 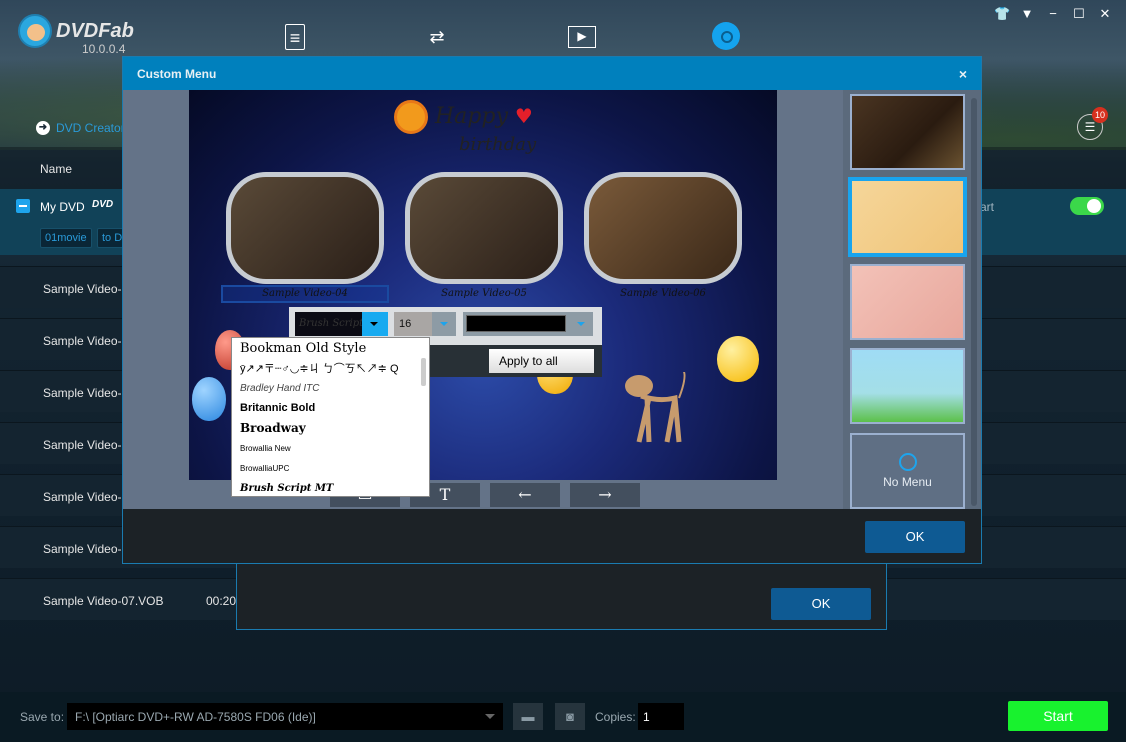 I want to click on save-to-label: Save to:, so click(x=42, y=717).